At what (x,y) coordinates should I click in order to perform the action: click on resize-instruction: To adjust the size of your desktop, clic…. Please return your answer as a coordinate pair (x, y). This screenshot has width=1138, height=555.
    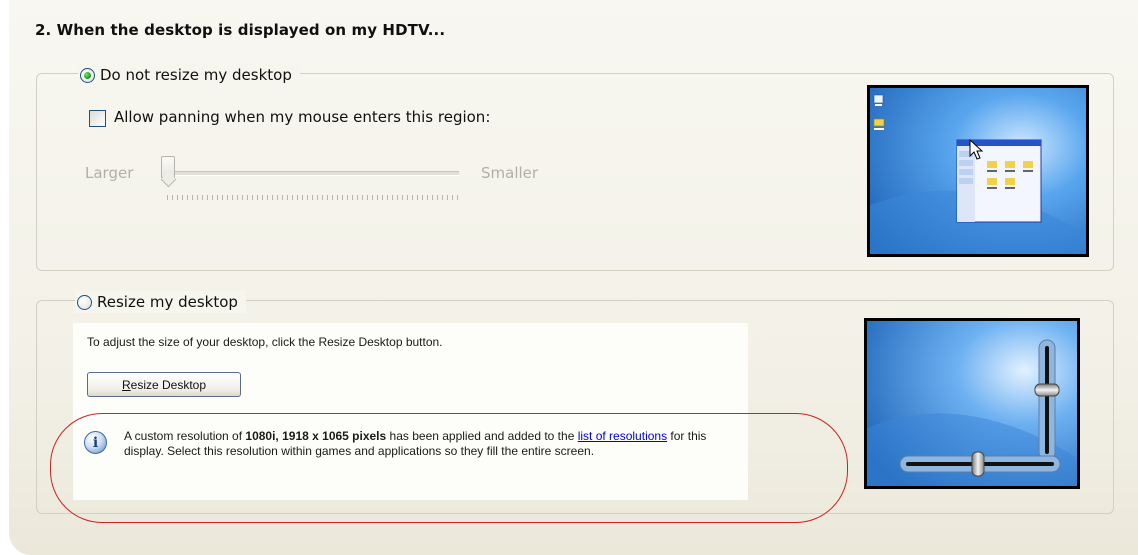
    Looking at the image, I should click on (265, 342).